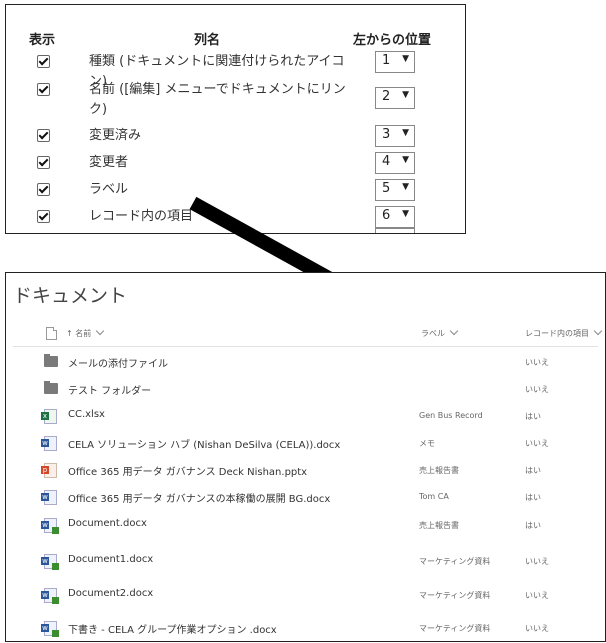 The image size is (606, 643). I want to click on file-name: Document1.docx, so click(110, 559).